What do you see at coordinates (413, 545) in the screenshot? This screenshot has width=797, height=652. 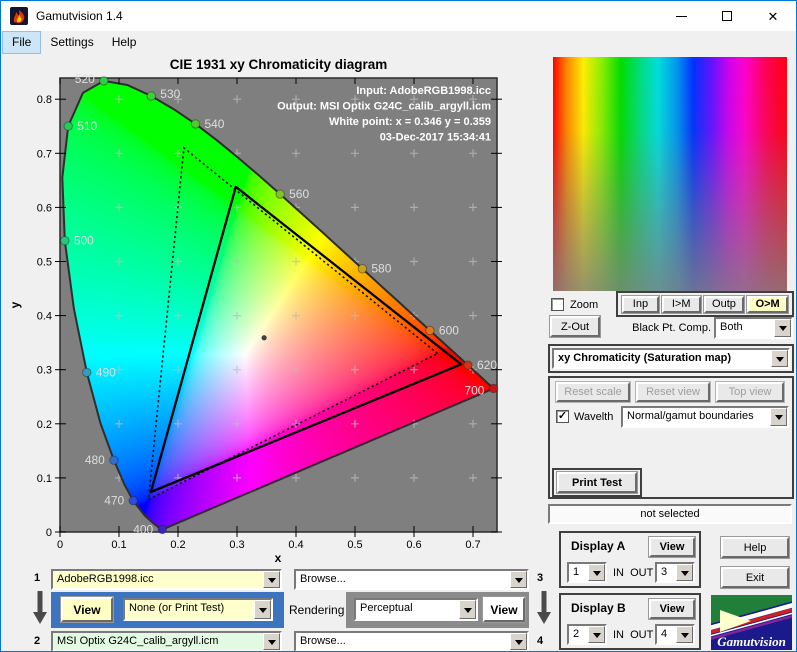 I see `x-tick-label: 0.6` at bounding box center [413, 545].